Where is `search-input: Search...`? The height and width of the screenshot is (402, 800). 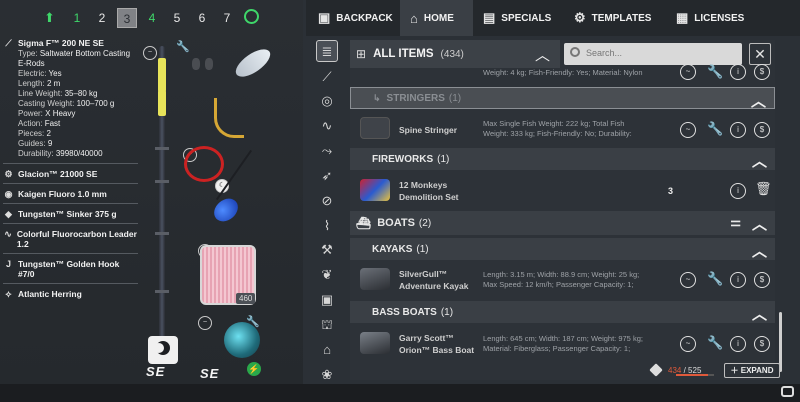 search-input: Search... is located at coordinates (653, 54).